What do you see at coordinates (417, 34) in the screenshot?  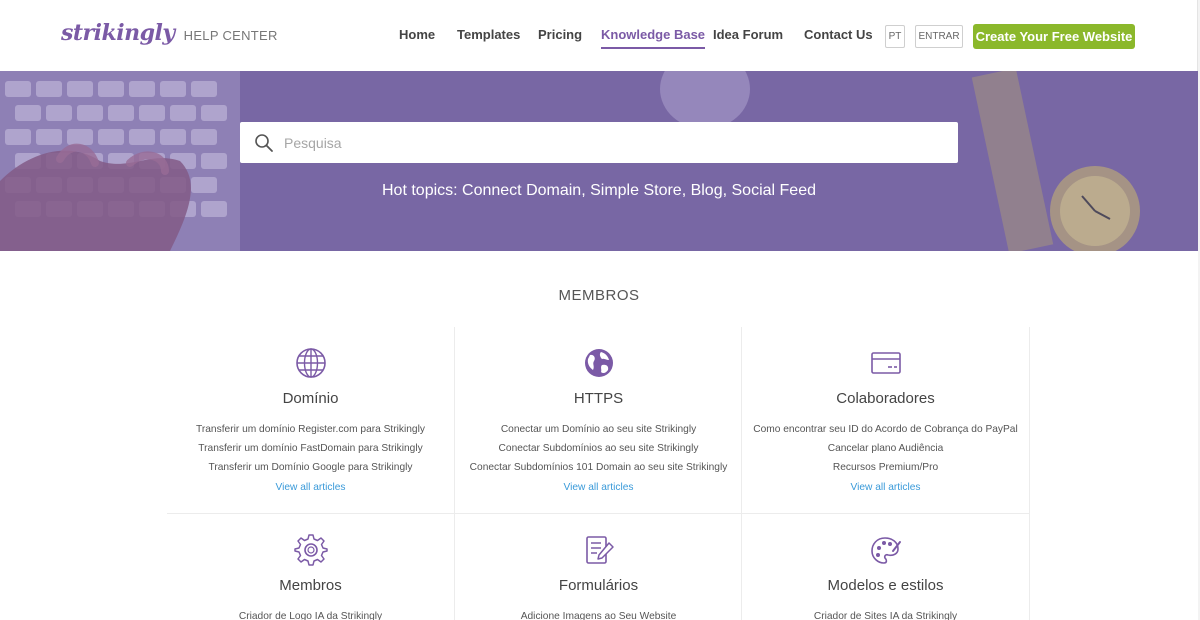 I see `nav-home: Home` at bounding box center [417, 34].